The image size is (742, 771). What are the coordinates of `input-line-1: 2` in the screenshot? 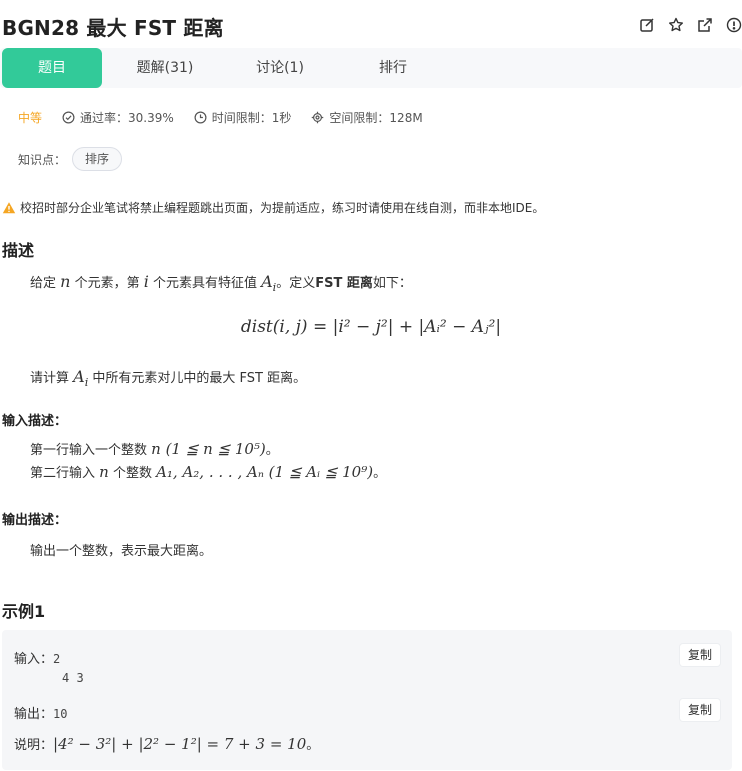 It's located at (57, 659).